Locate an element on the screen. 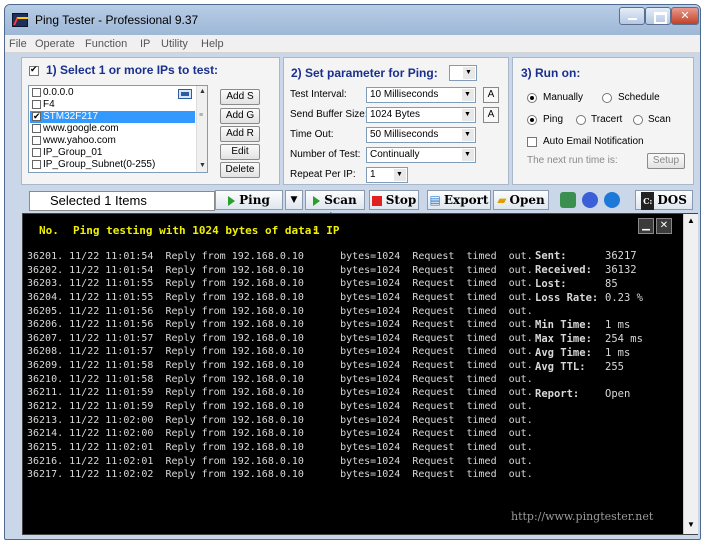 This screenshot has width=707, height=546. menu-function: Function is located at coordinates (106, 44).